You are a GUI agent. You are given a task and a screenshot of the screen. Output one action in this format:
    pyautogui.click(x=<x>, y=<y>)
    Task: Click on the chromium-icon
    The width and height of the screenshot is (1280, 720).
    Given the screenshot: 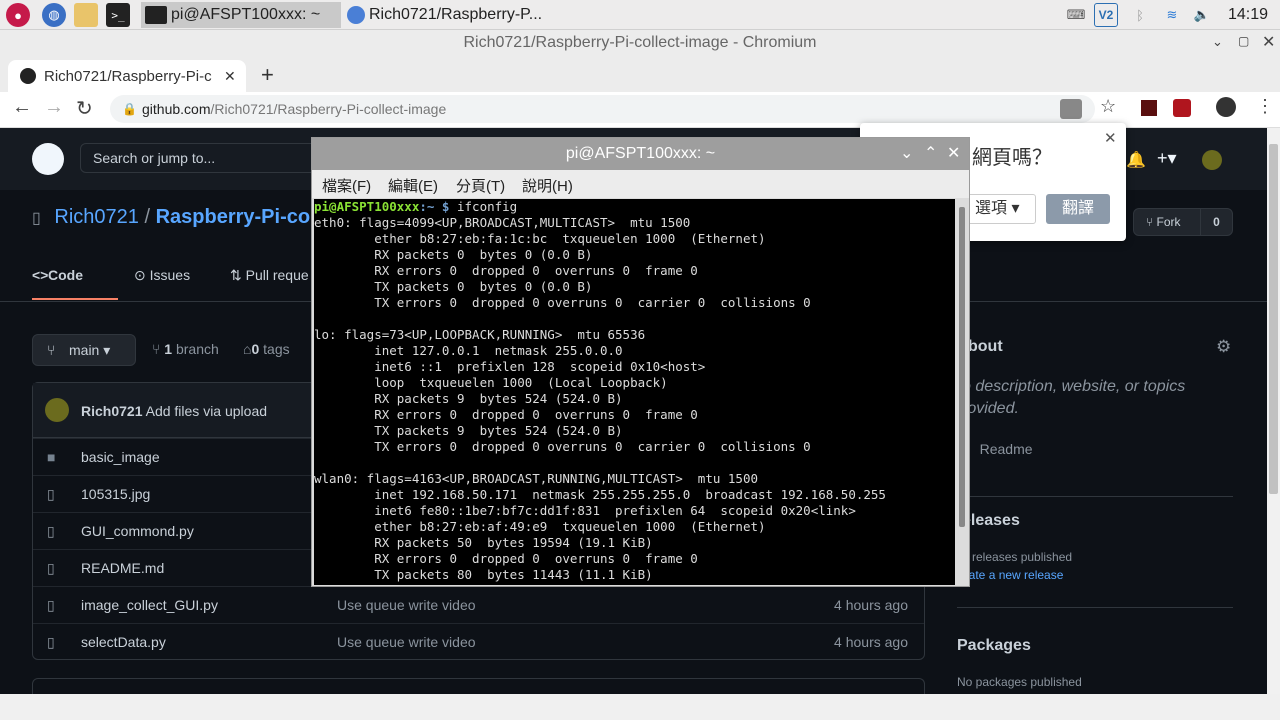 What is the action you would take?
    pyautogui.click(x=356, y=15)
    